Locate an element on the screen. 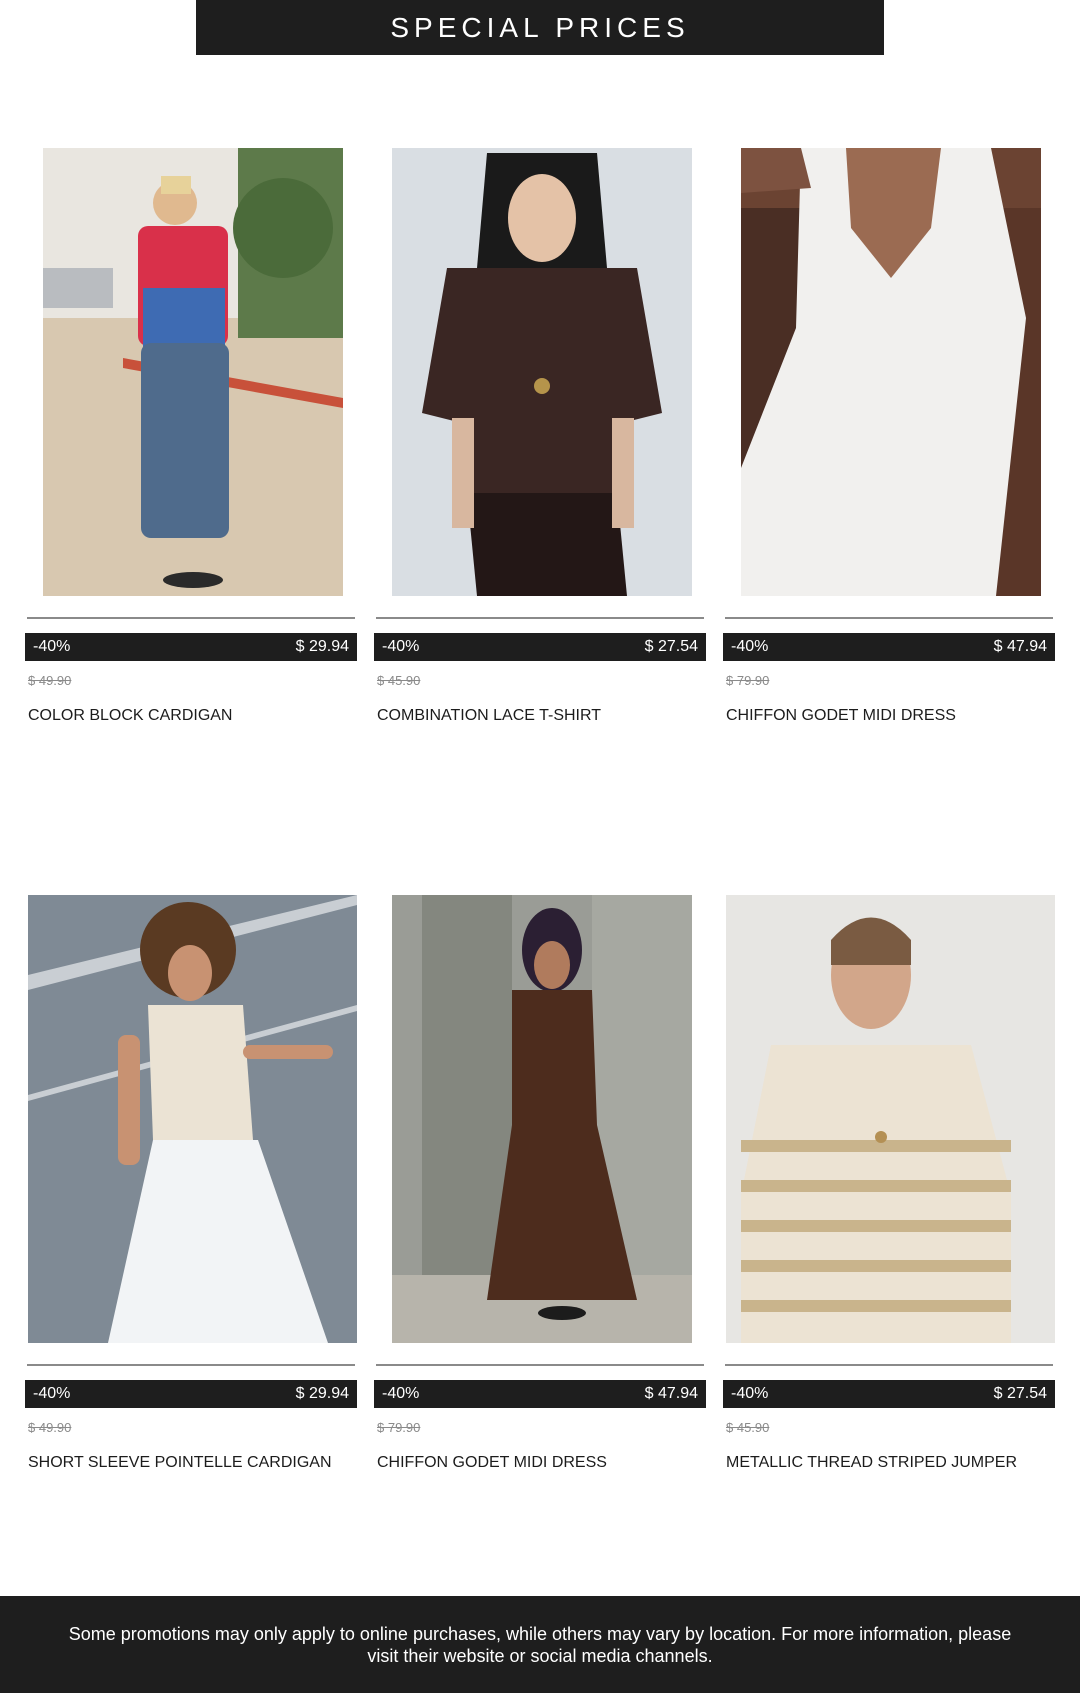  page-title: SPECIAL PRICES is located at coordinates (540, 27).